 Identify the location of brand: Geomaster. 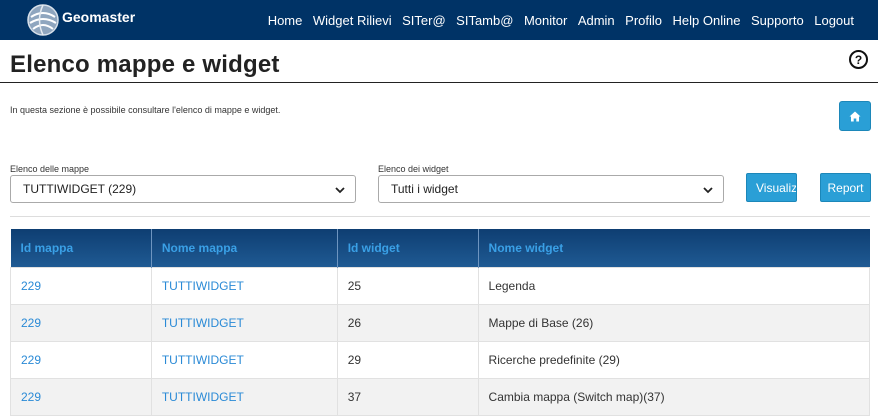
(80, 20).